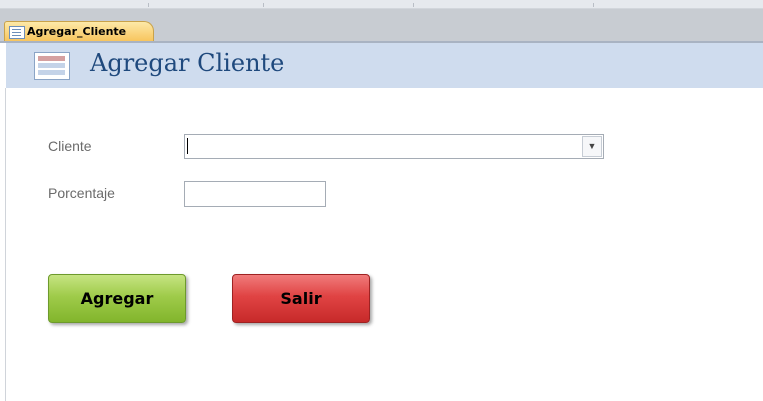 This screenshot has width=763, height=401. Describe the element at coordinates (5, 244) in the screenshot. I see `form-left-border` at that location.